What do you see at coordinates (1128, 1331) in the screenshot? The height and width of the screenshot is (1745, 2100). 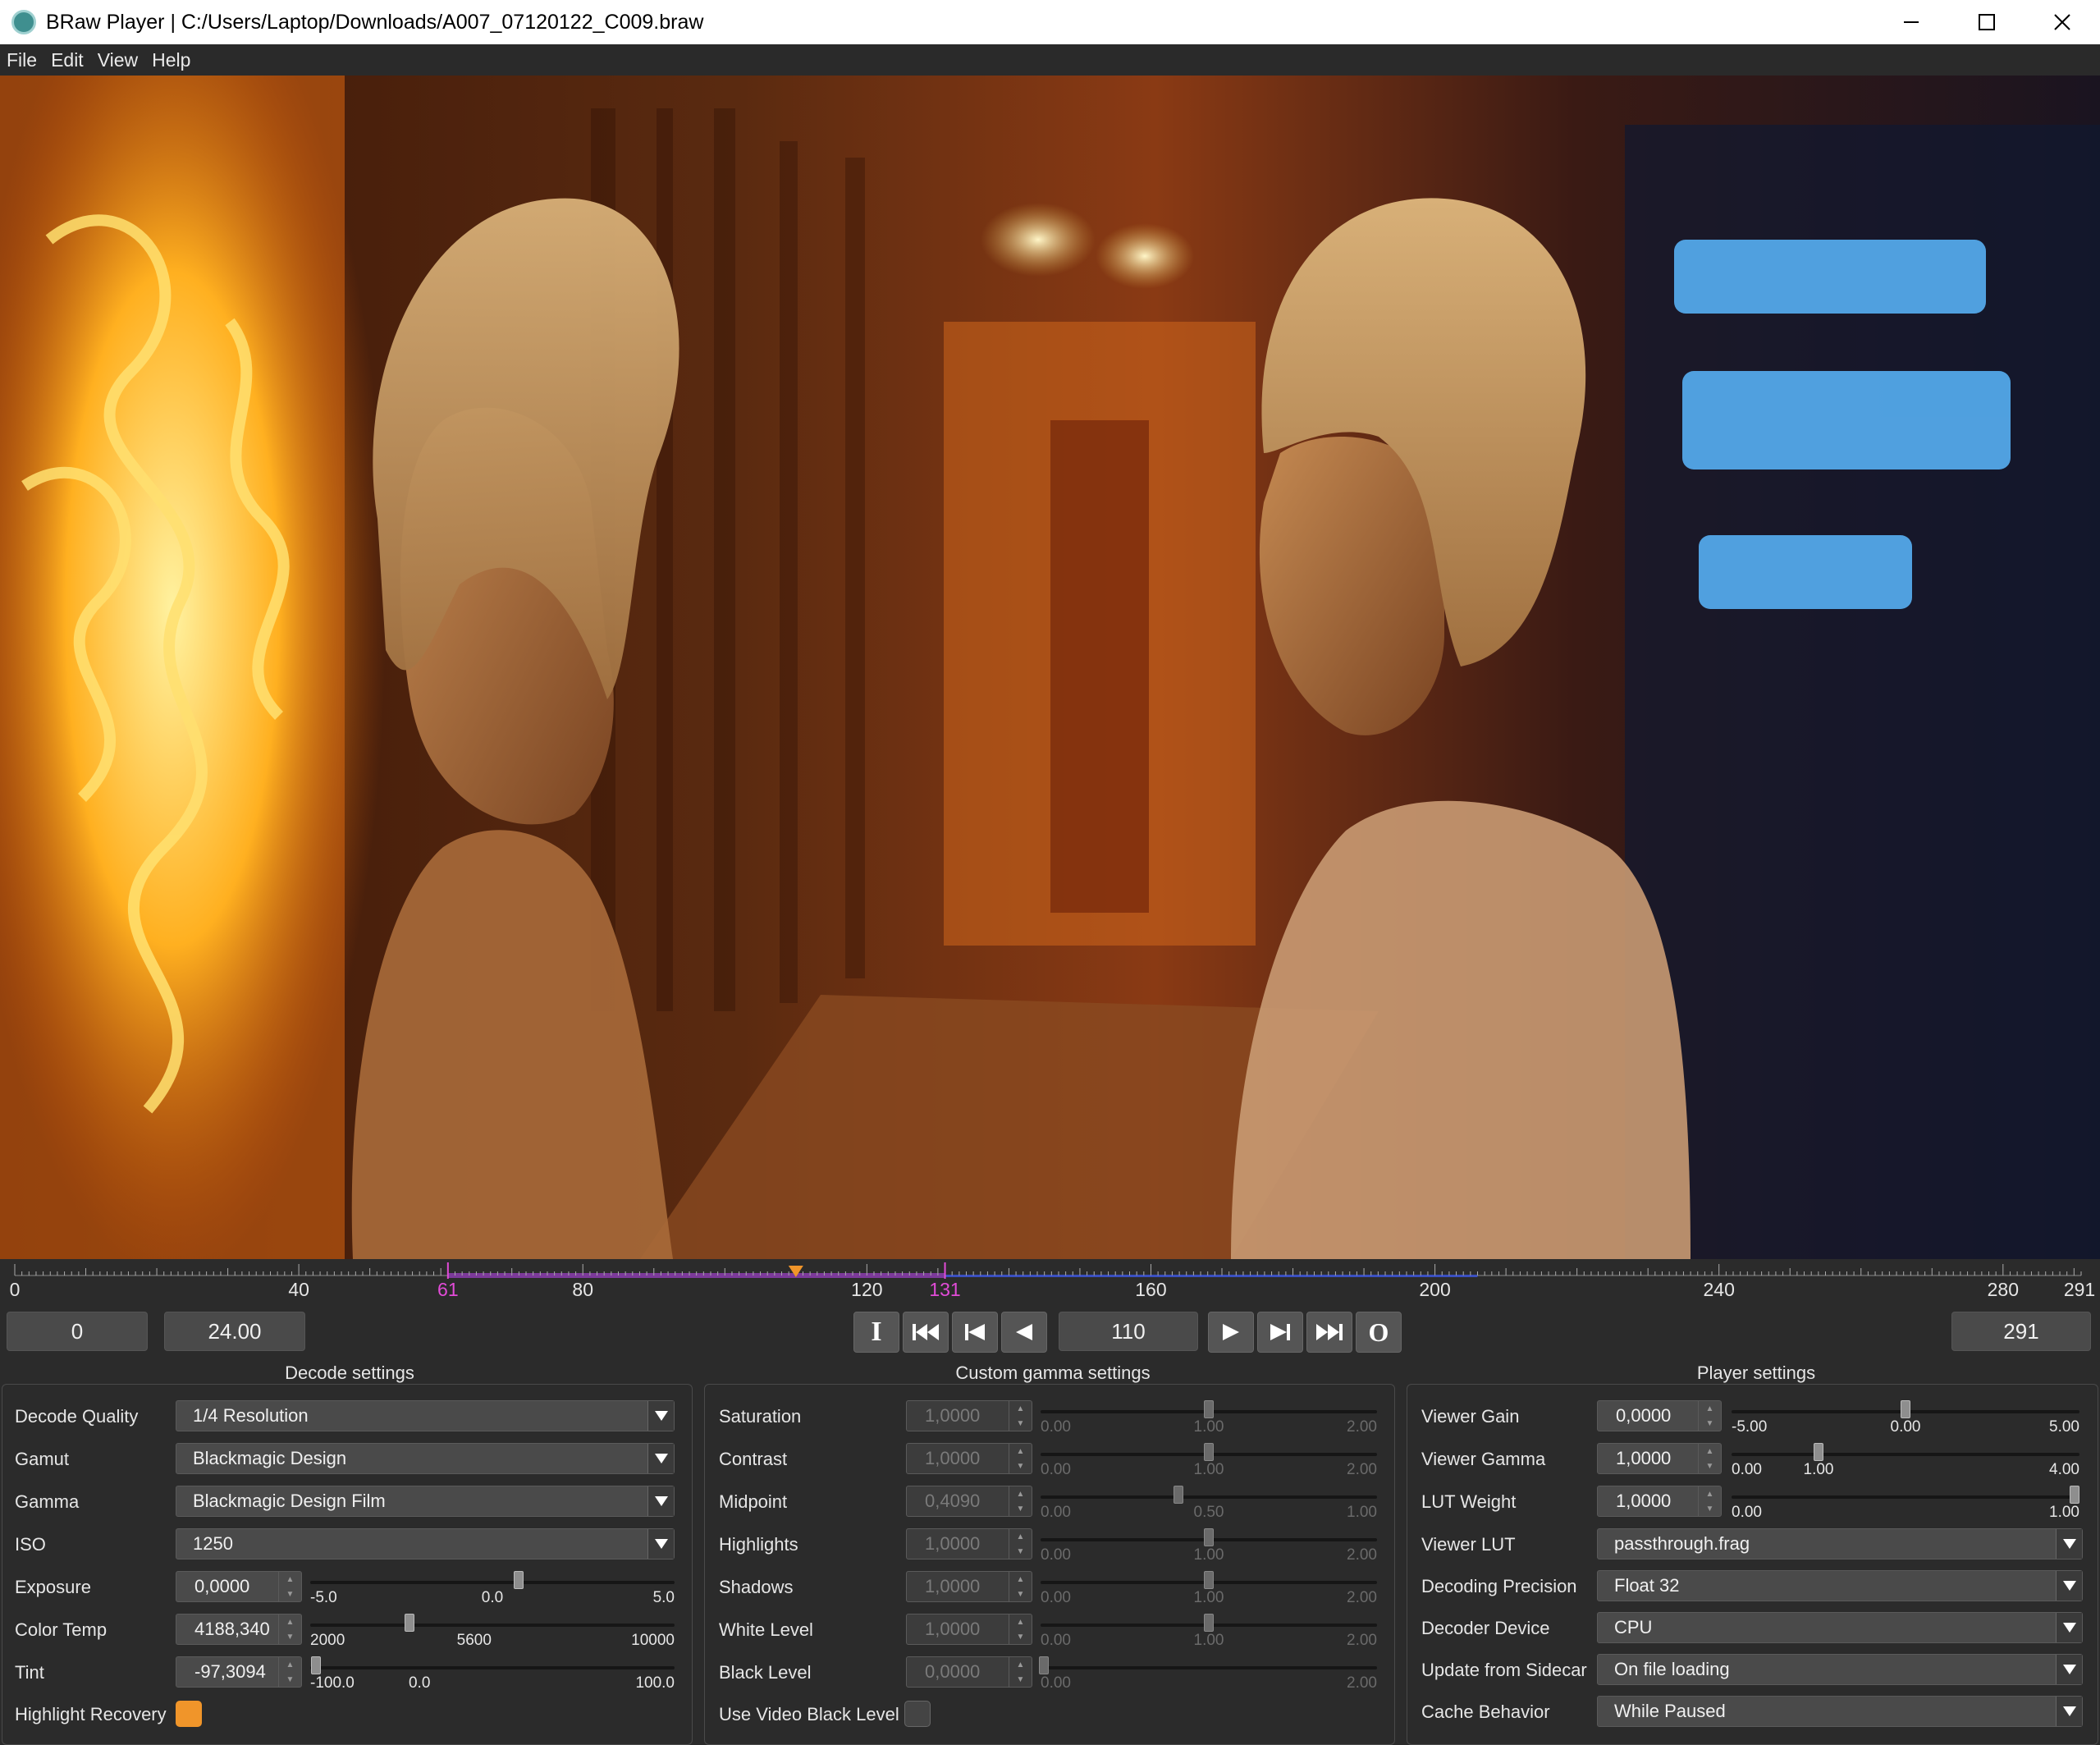 I see `current-frame-field: 110` at bounding box center [1128, 1331].